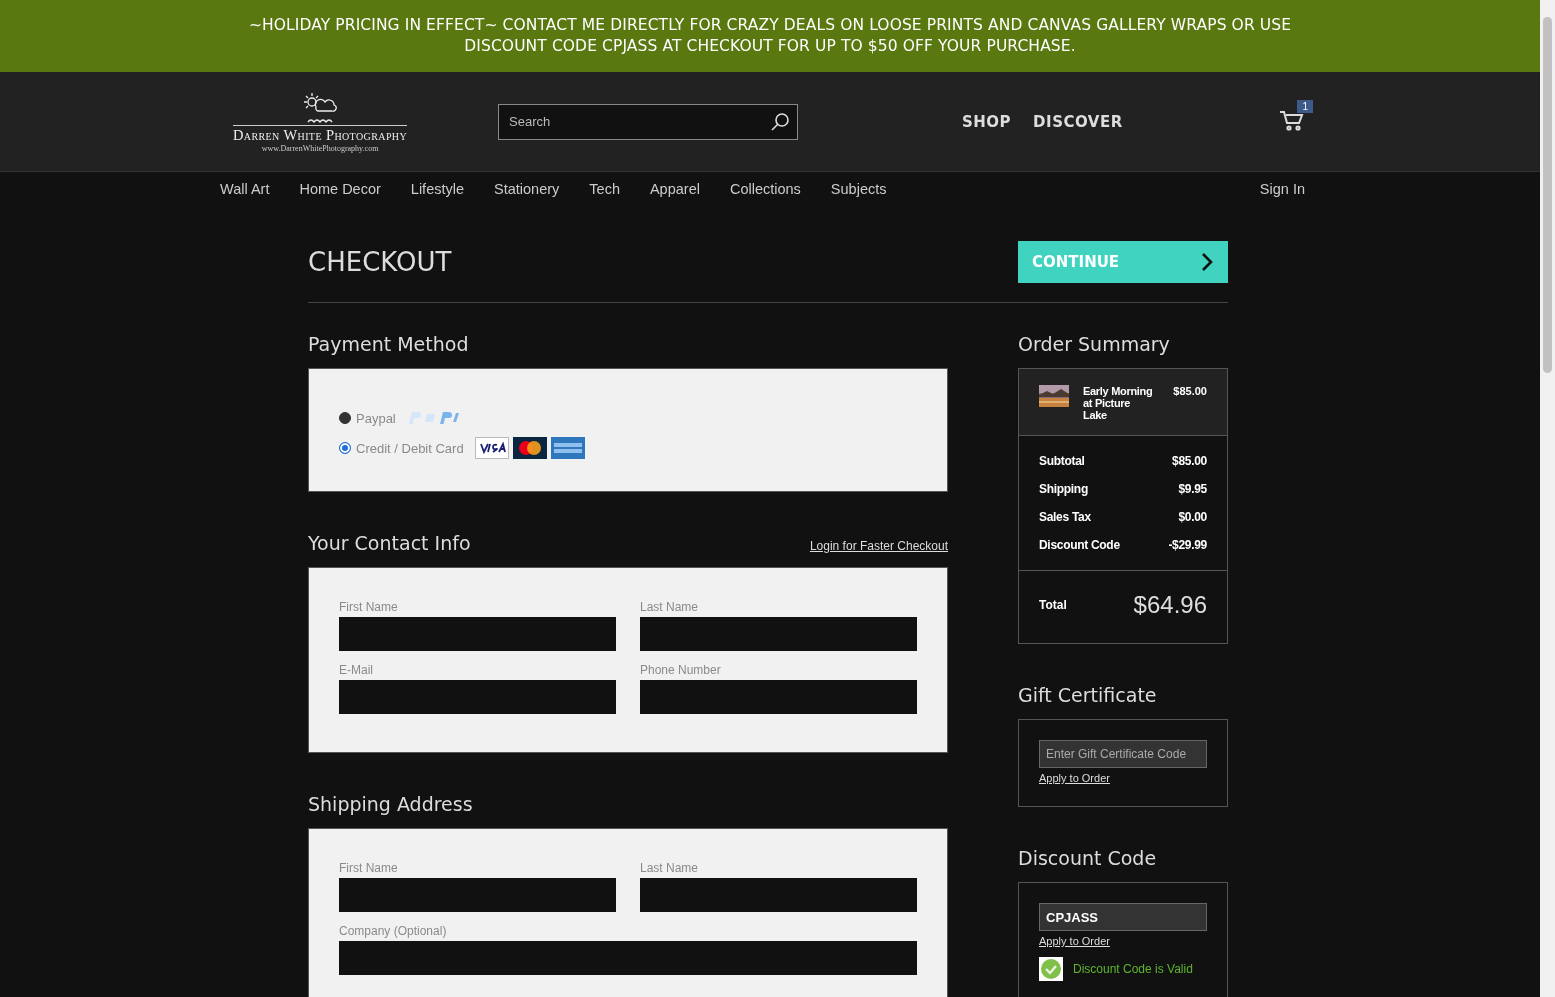  What do you see at coordinates (1079, 545) in the screenshot?
I see `summary-label: Discount Code` at bounding box center [1079, 545].